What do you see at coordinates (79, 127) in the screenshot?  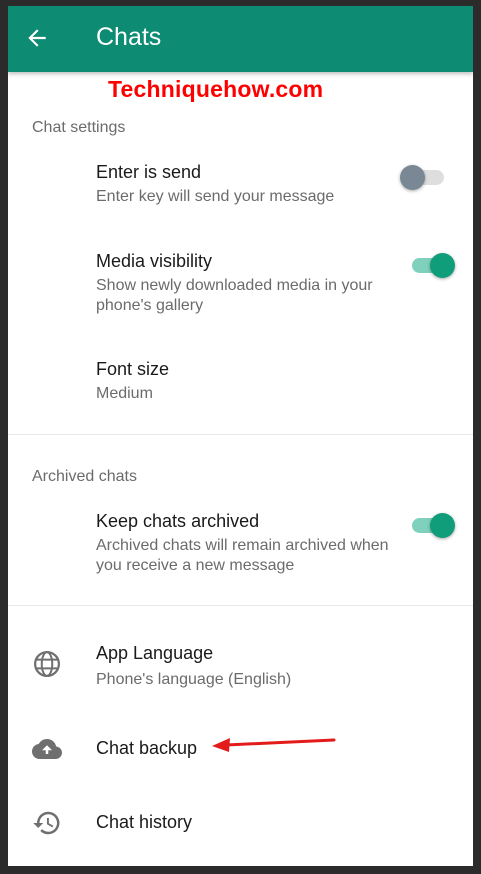 I see `section-header-chat-settings: Chat settings` at bounding box center [79, 127].